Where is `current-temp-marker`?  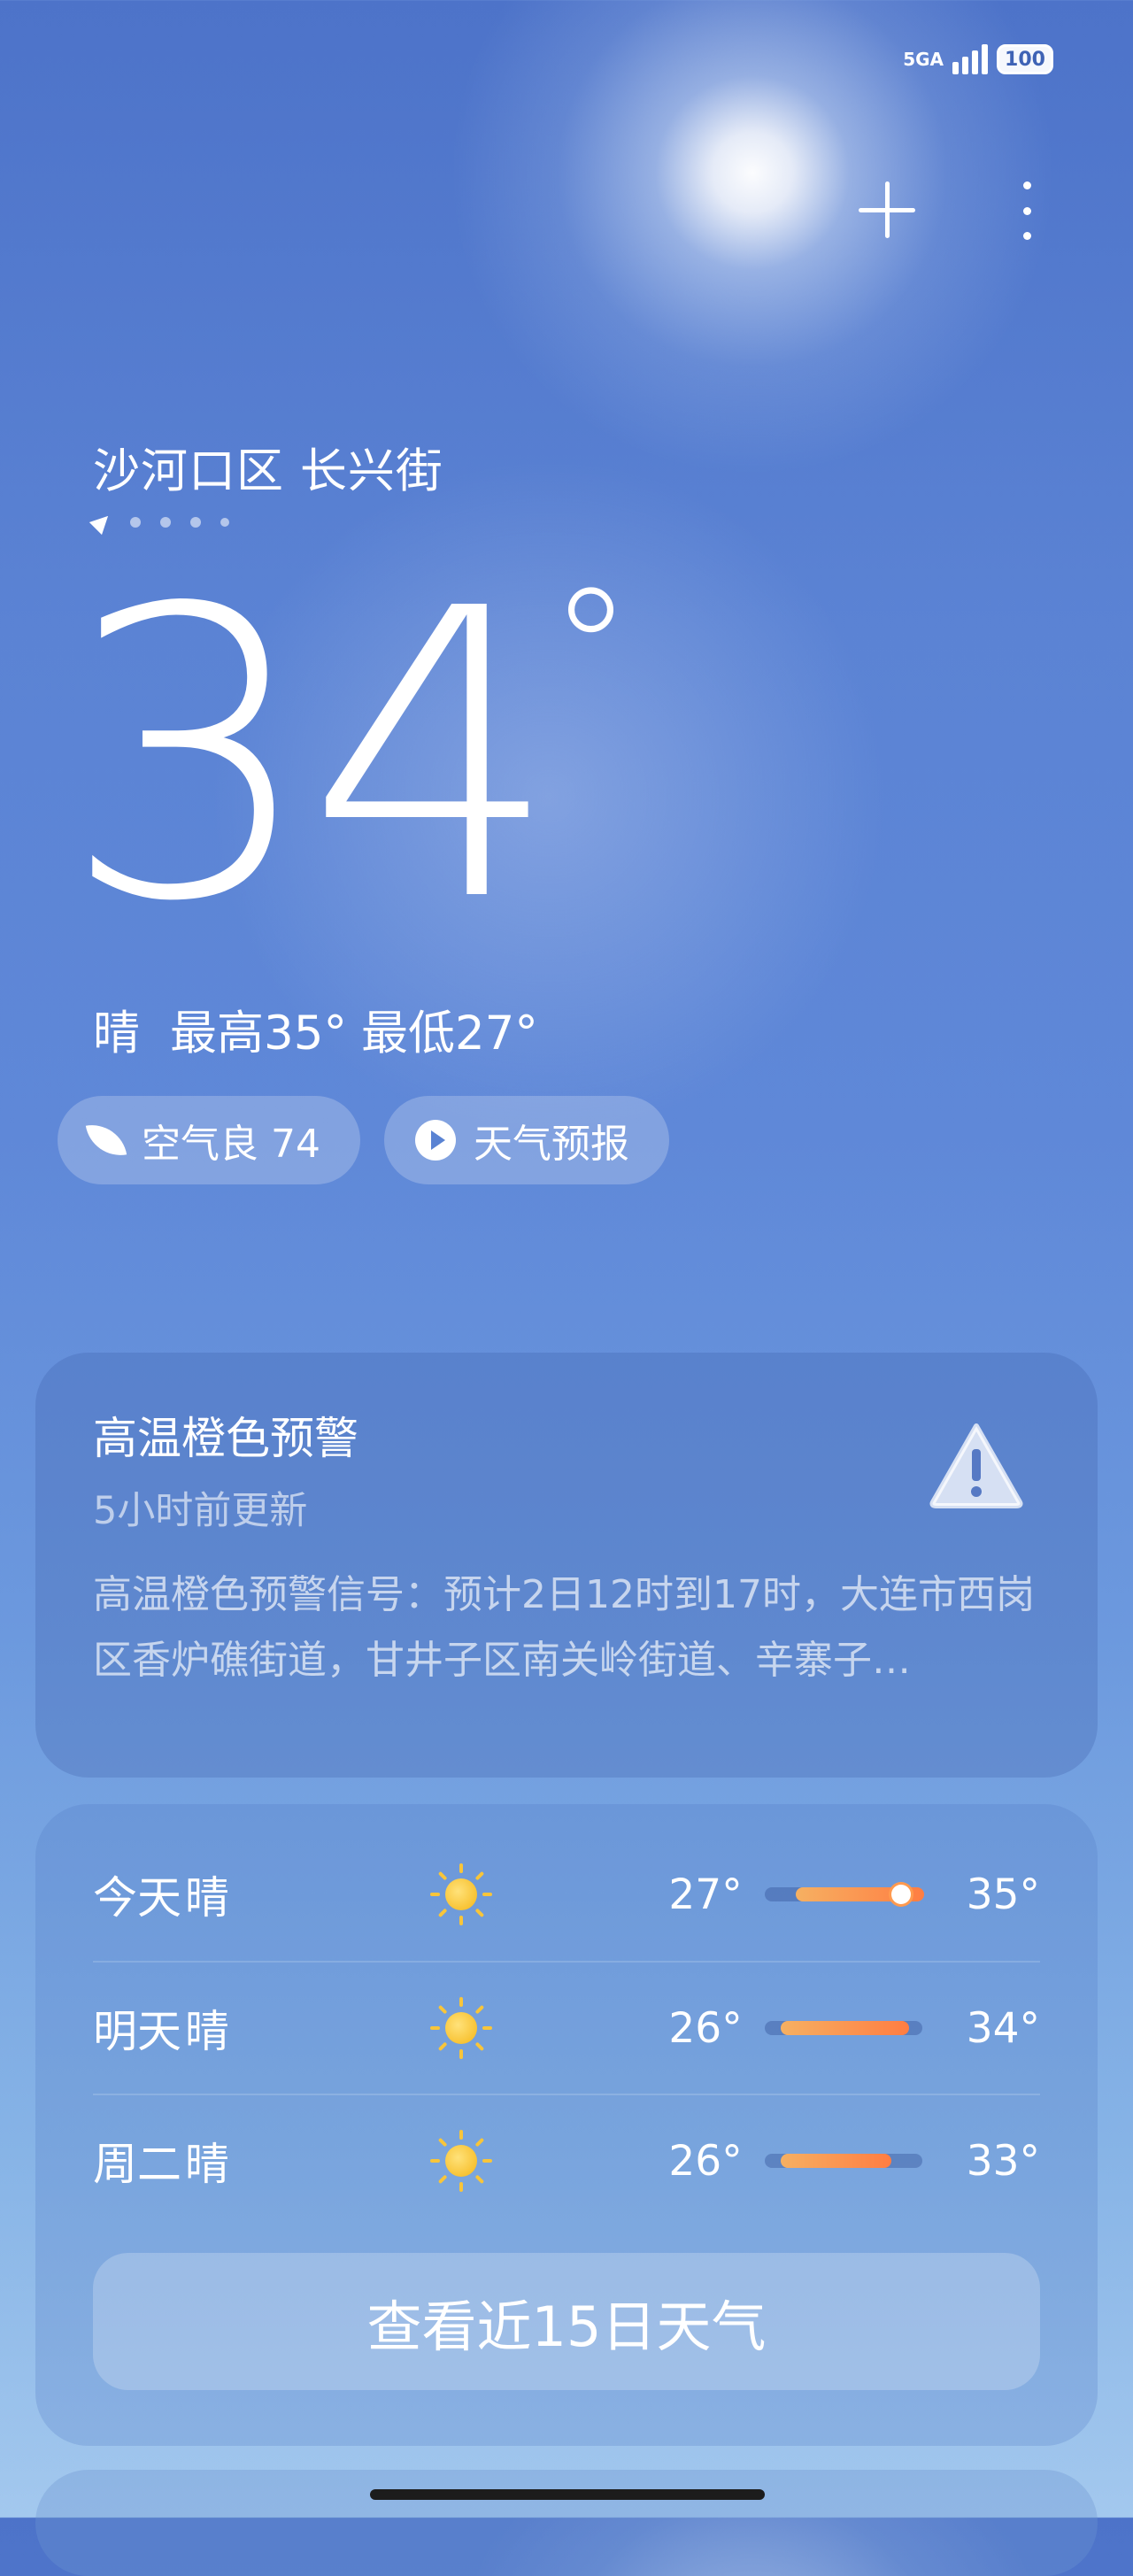
current-temp-marker is located at coordinates (900, 1894).